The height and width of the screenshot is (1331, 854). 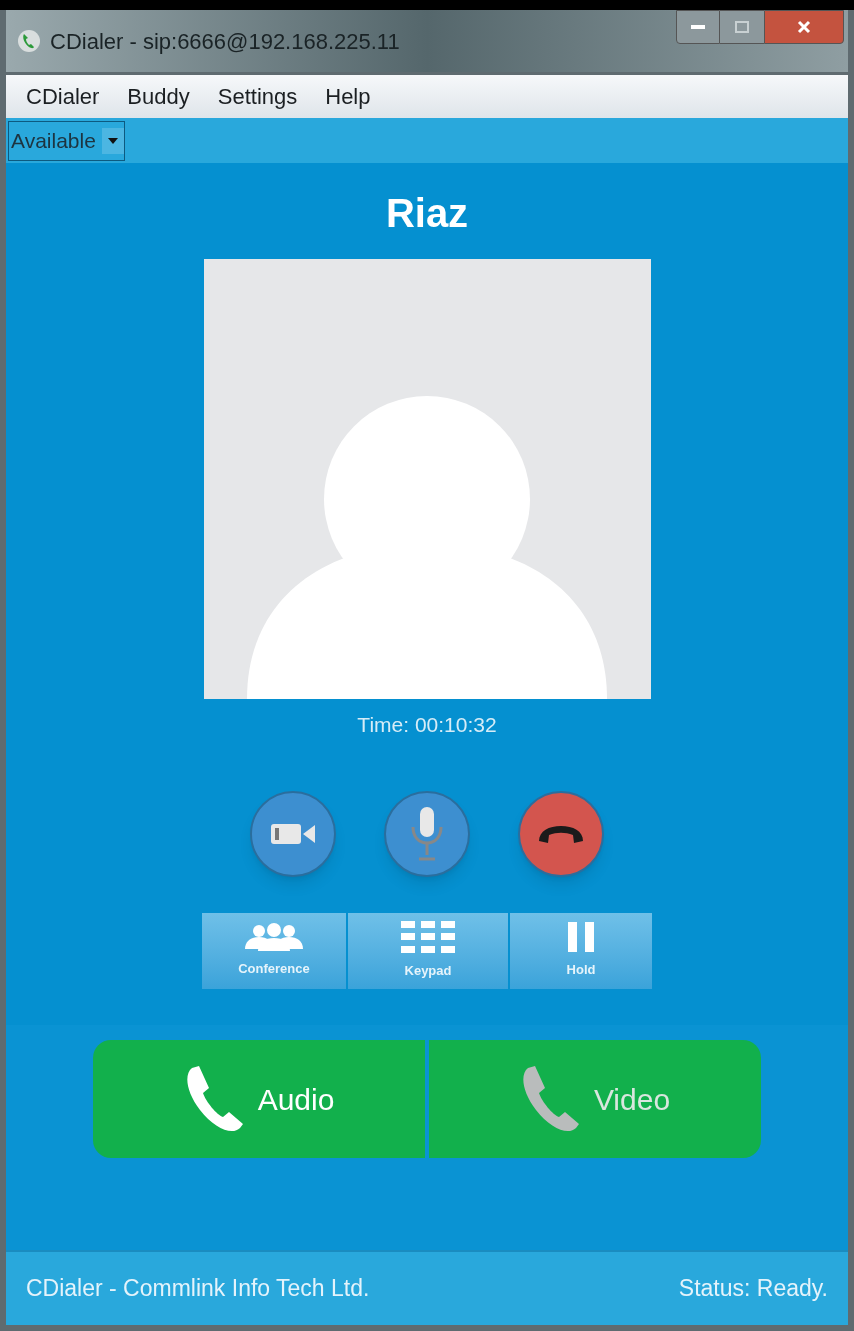 I want to click on maximize-button, so click(x=742, y=27).